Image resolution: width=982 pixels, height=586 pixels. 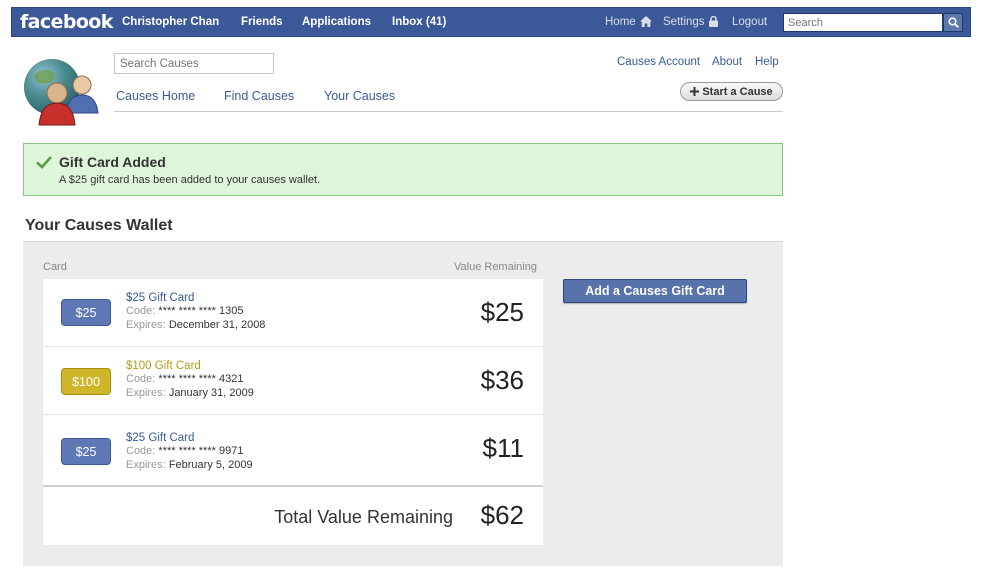 What do you see at coordinates (336, 22) in the screenshot?
I see `applications-link: Applications` at bounding box center [336, 22].